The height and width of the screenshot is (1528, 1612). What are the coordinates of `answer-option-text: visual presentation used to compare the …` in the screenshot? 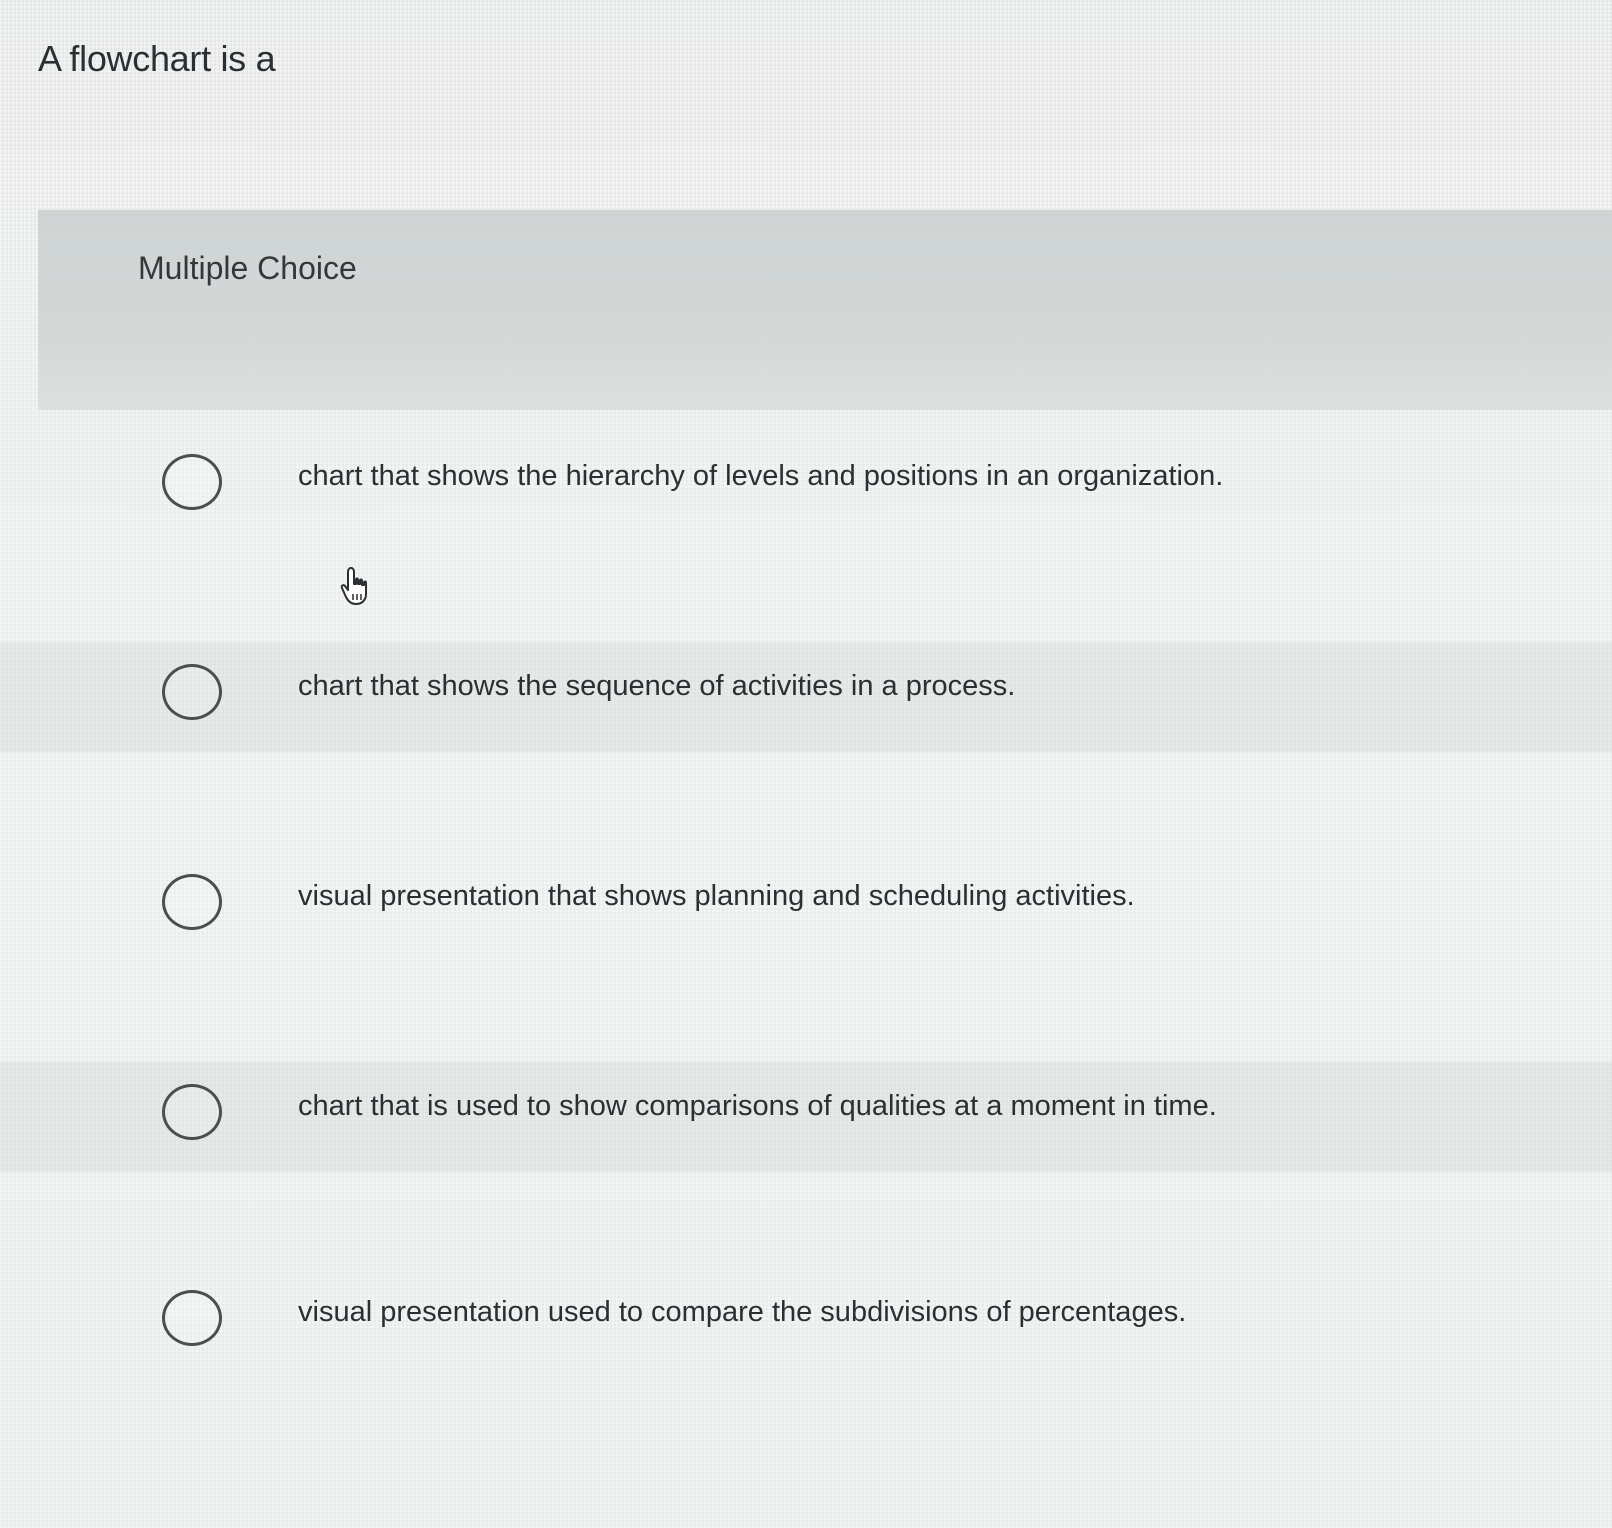 It's located at (742, 1312).